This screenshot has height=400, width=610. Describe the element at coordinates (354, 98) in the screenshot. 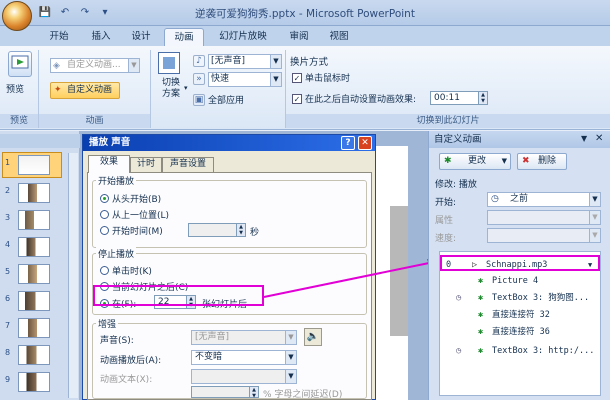

I see `auto-advance-checkbox: ✓ 在此之后自动设置动画效果:` at that location.